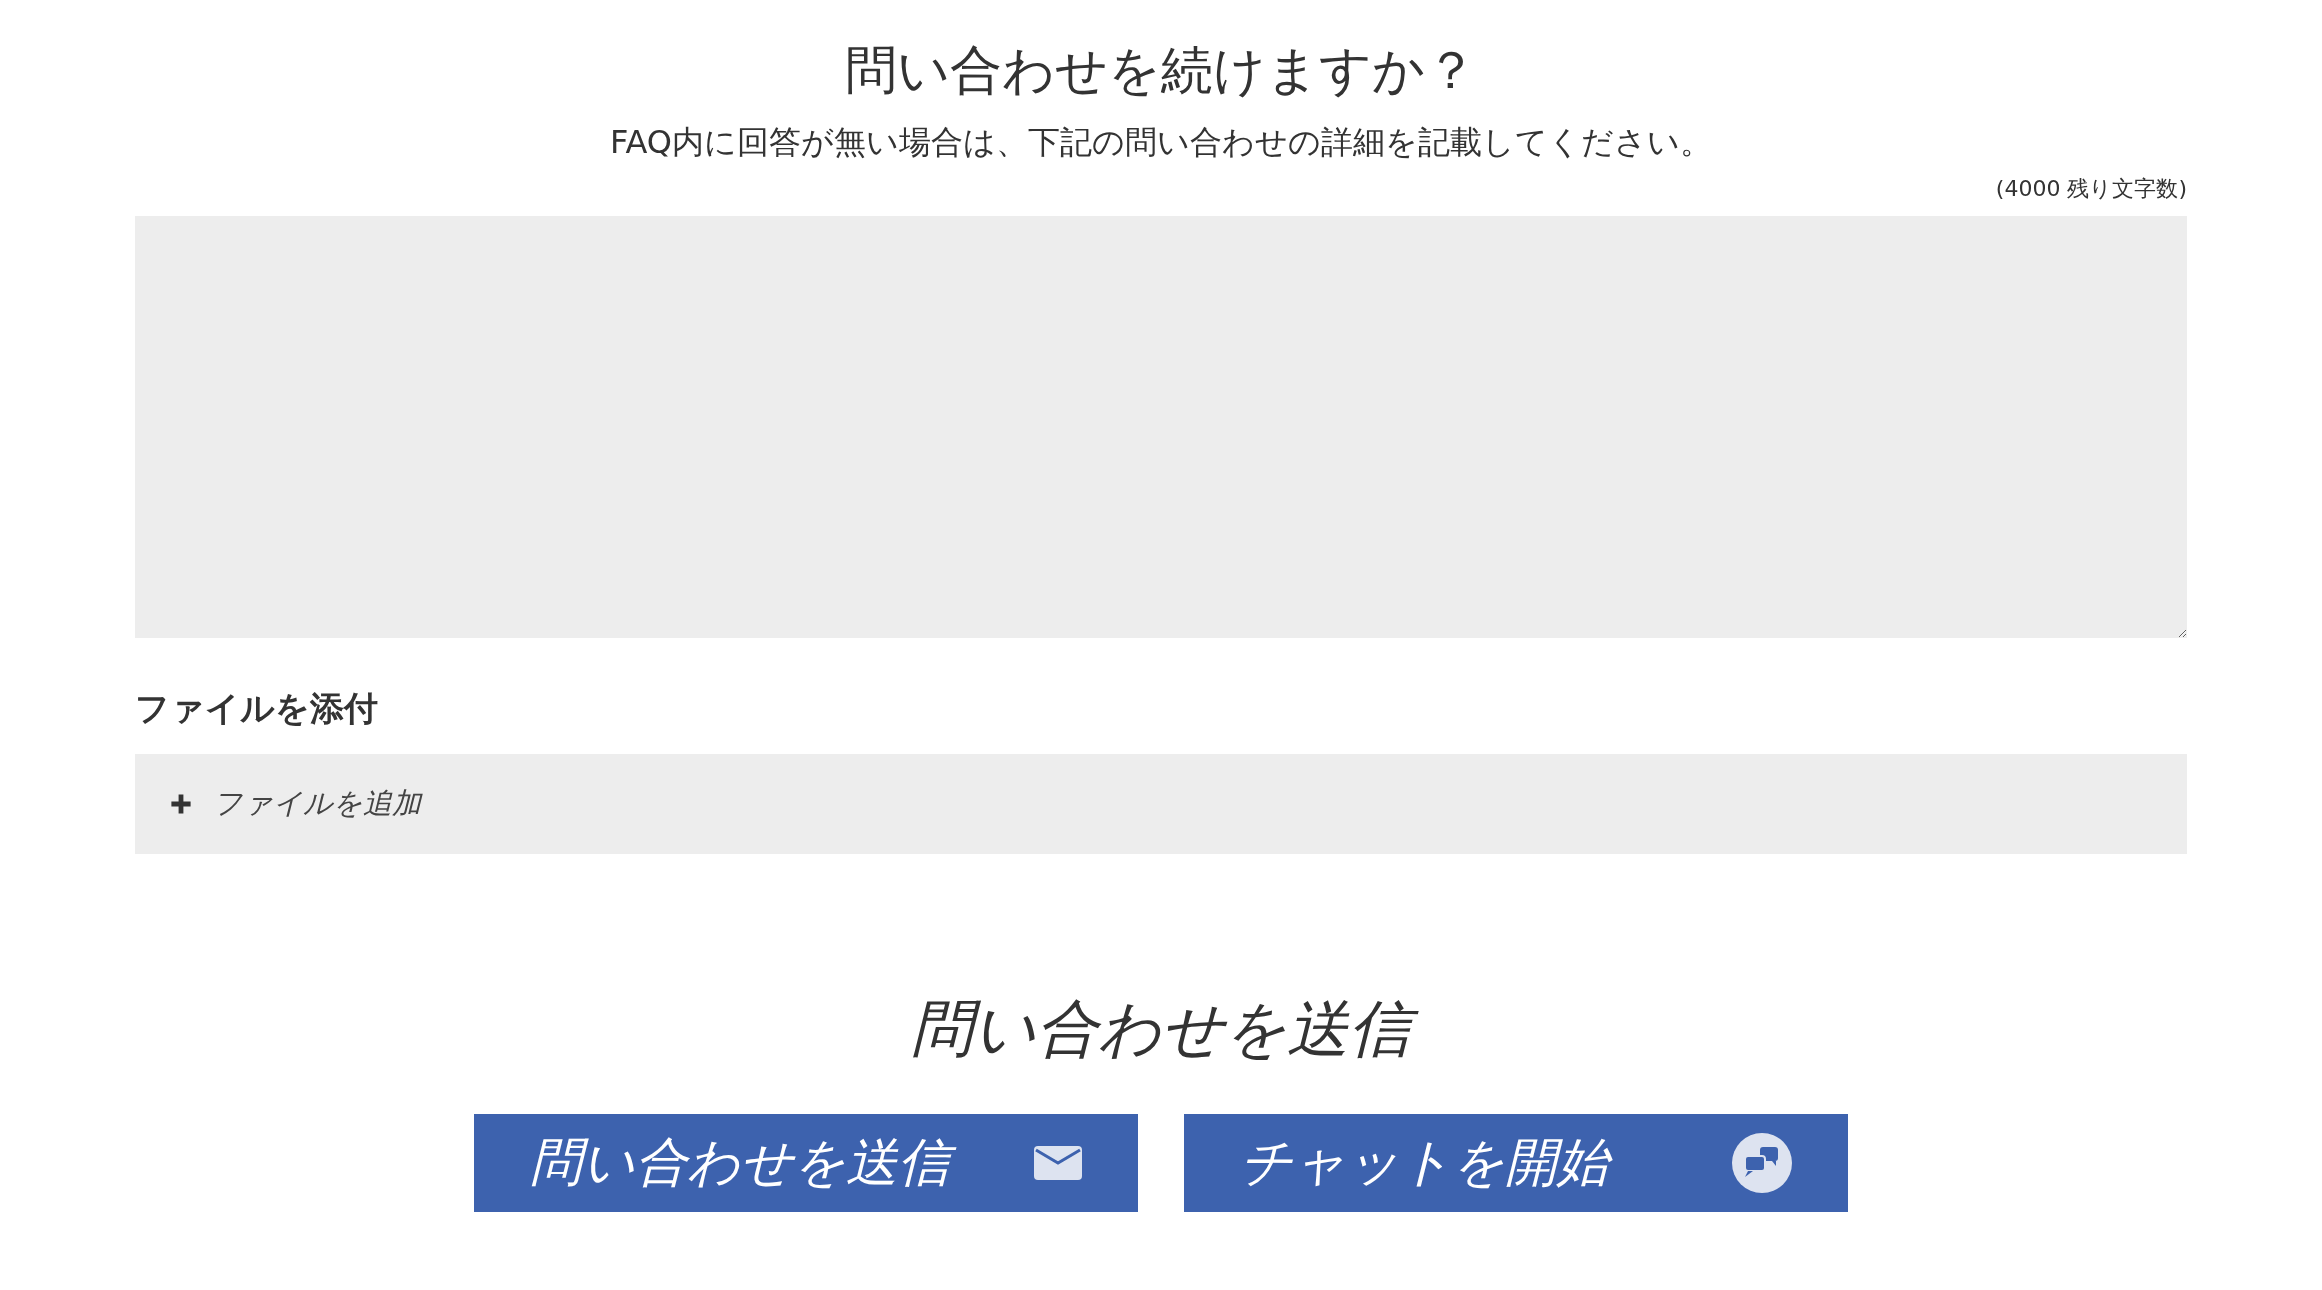 The width and height of the screenshot is (2322, 1290). What do you see at coordinates (1161, 804) in the screenshot?
I see `add-file-button: ファイルを追加` at bounding box center [1161, 804].